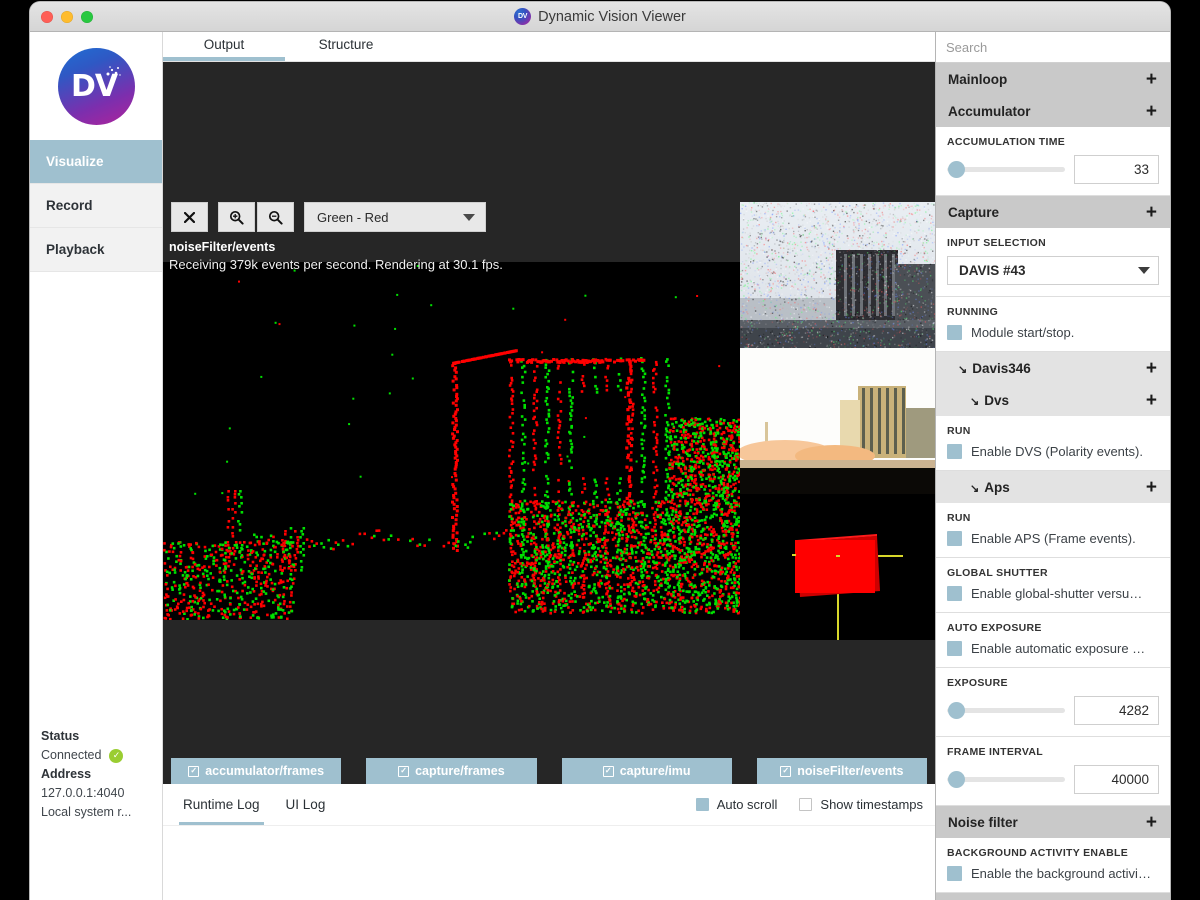 The height and width of the screenshot is (900, 1200). I want to click on zoom-in-icon, so click(236, 217).